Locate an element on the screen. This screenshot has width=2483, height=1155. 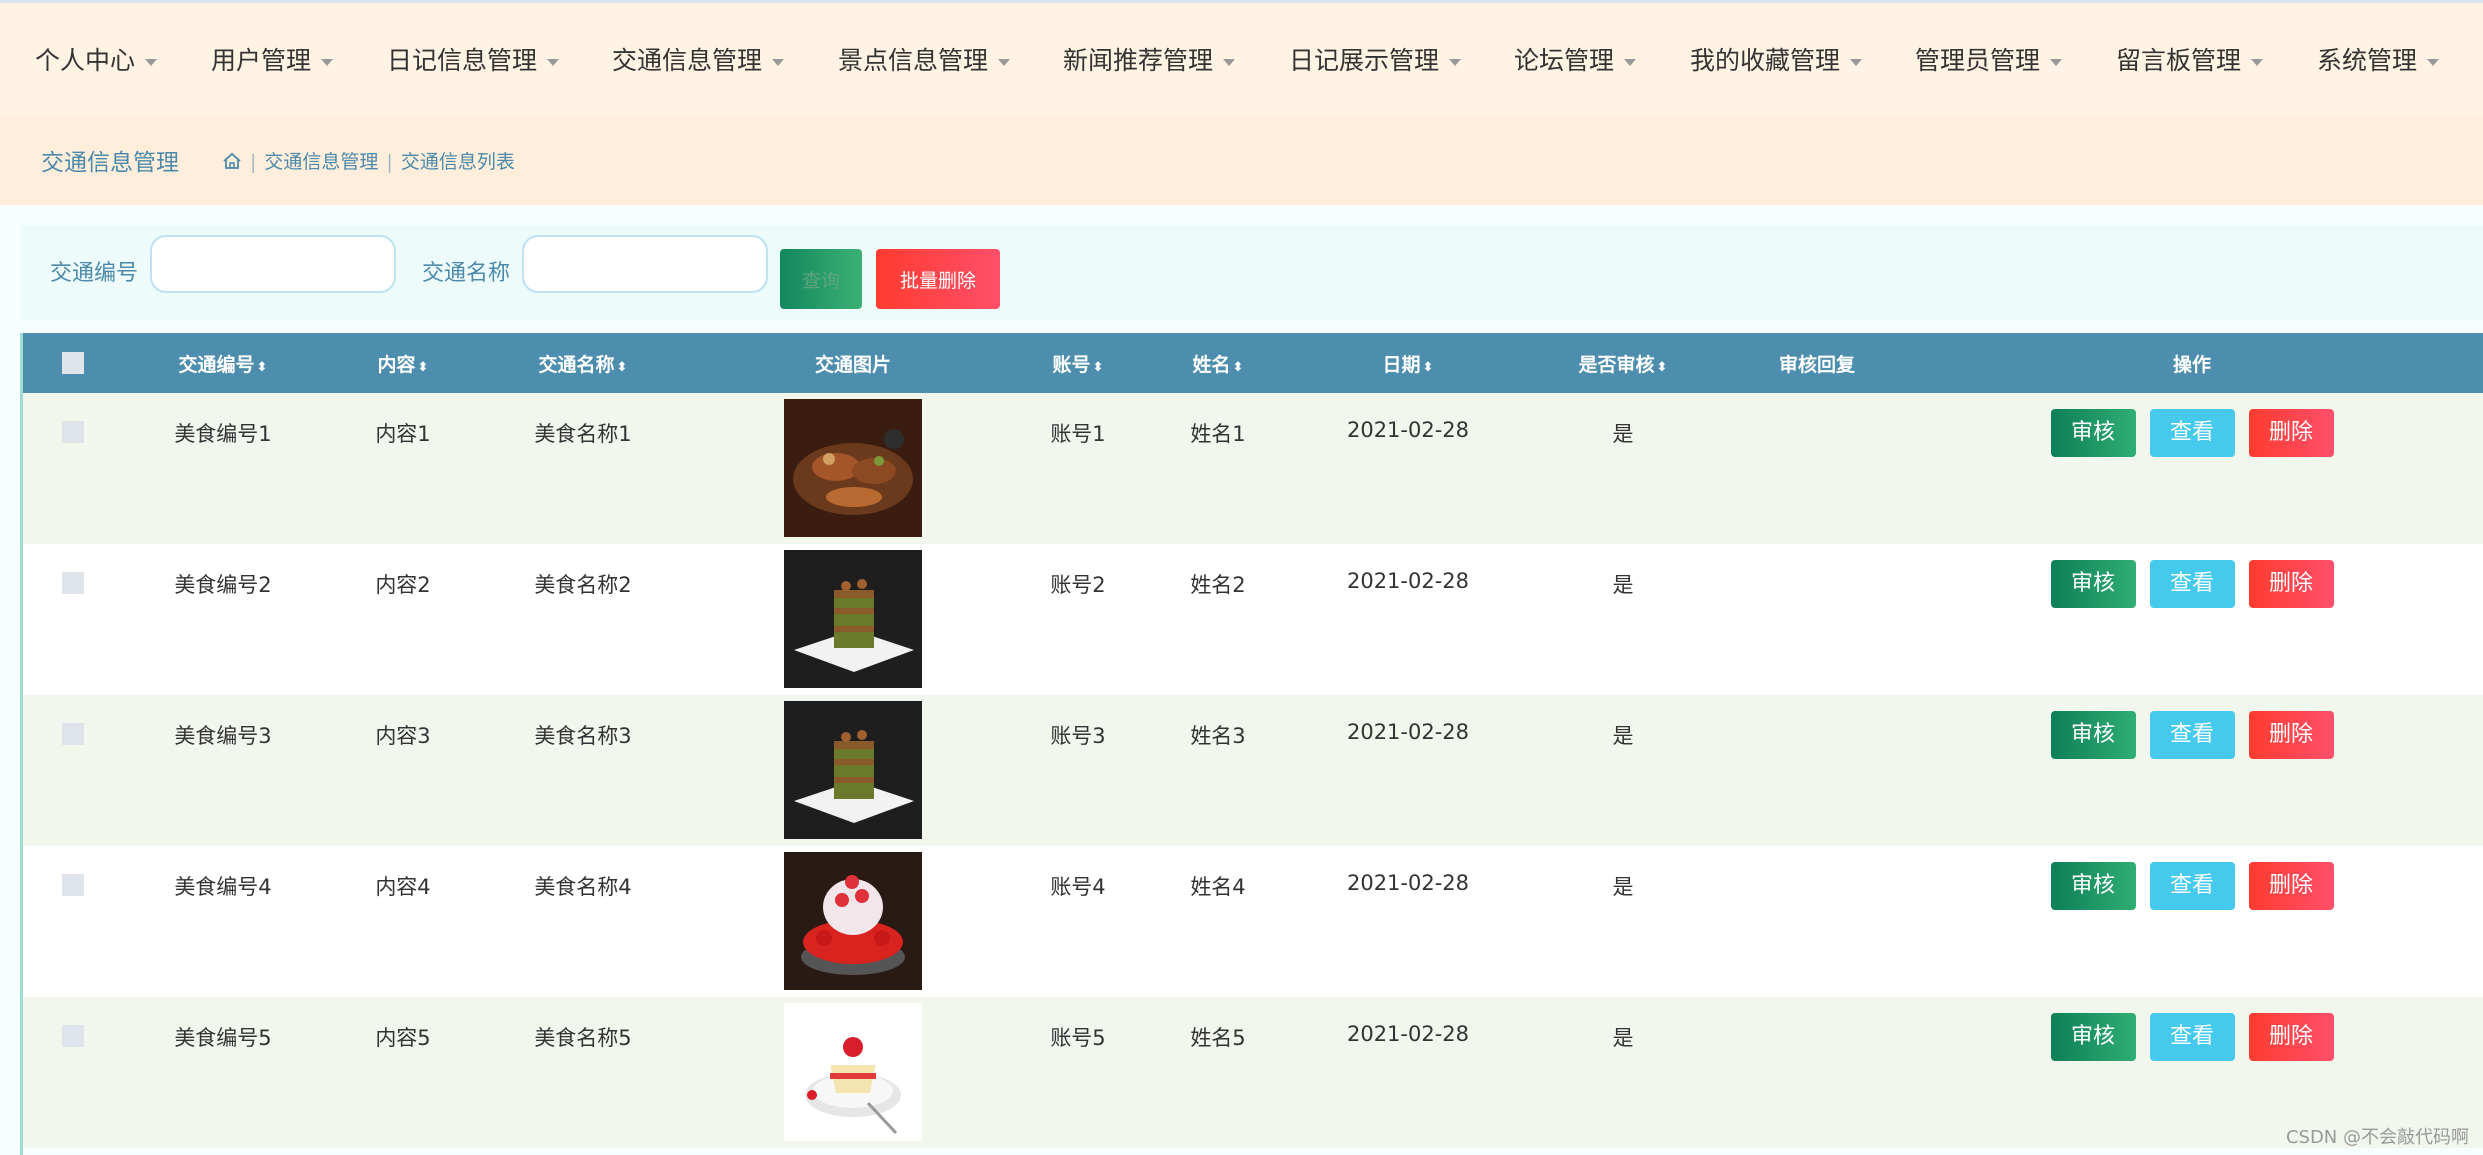
col-header-person: 姓名 ⬍ is located at coordinates (1218, 363).